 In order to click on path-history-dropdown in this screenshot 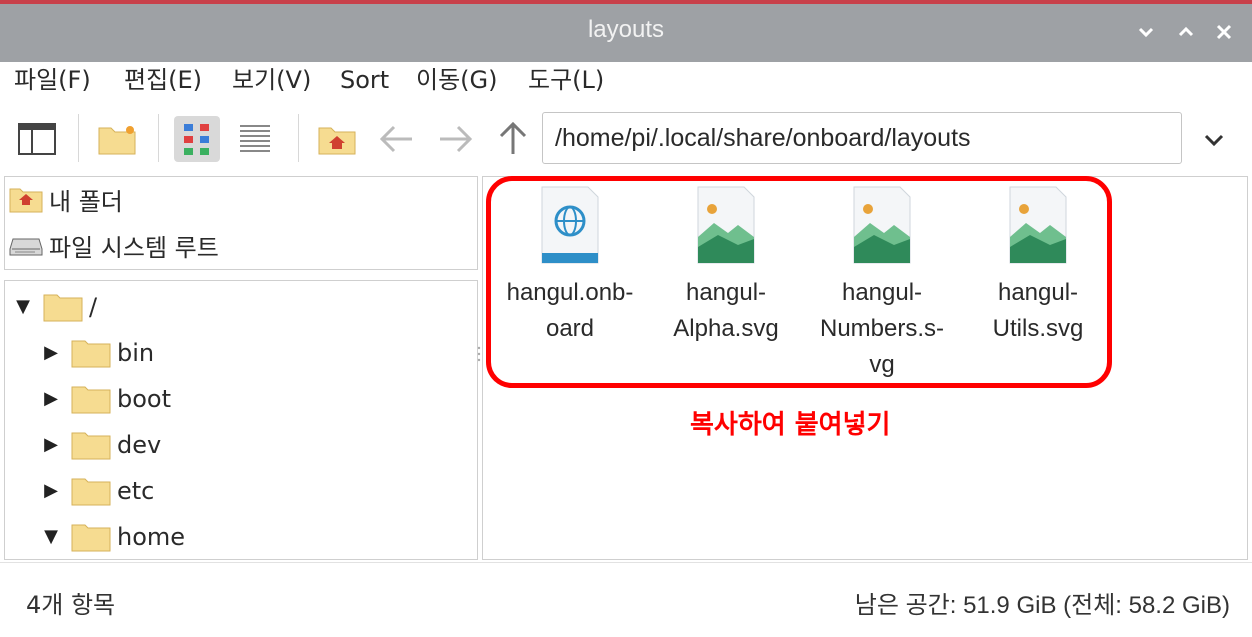, I will do `click(1214, 139)`.